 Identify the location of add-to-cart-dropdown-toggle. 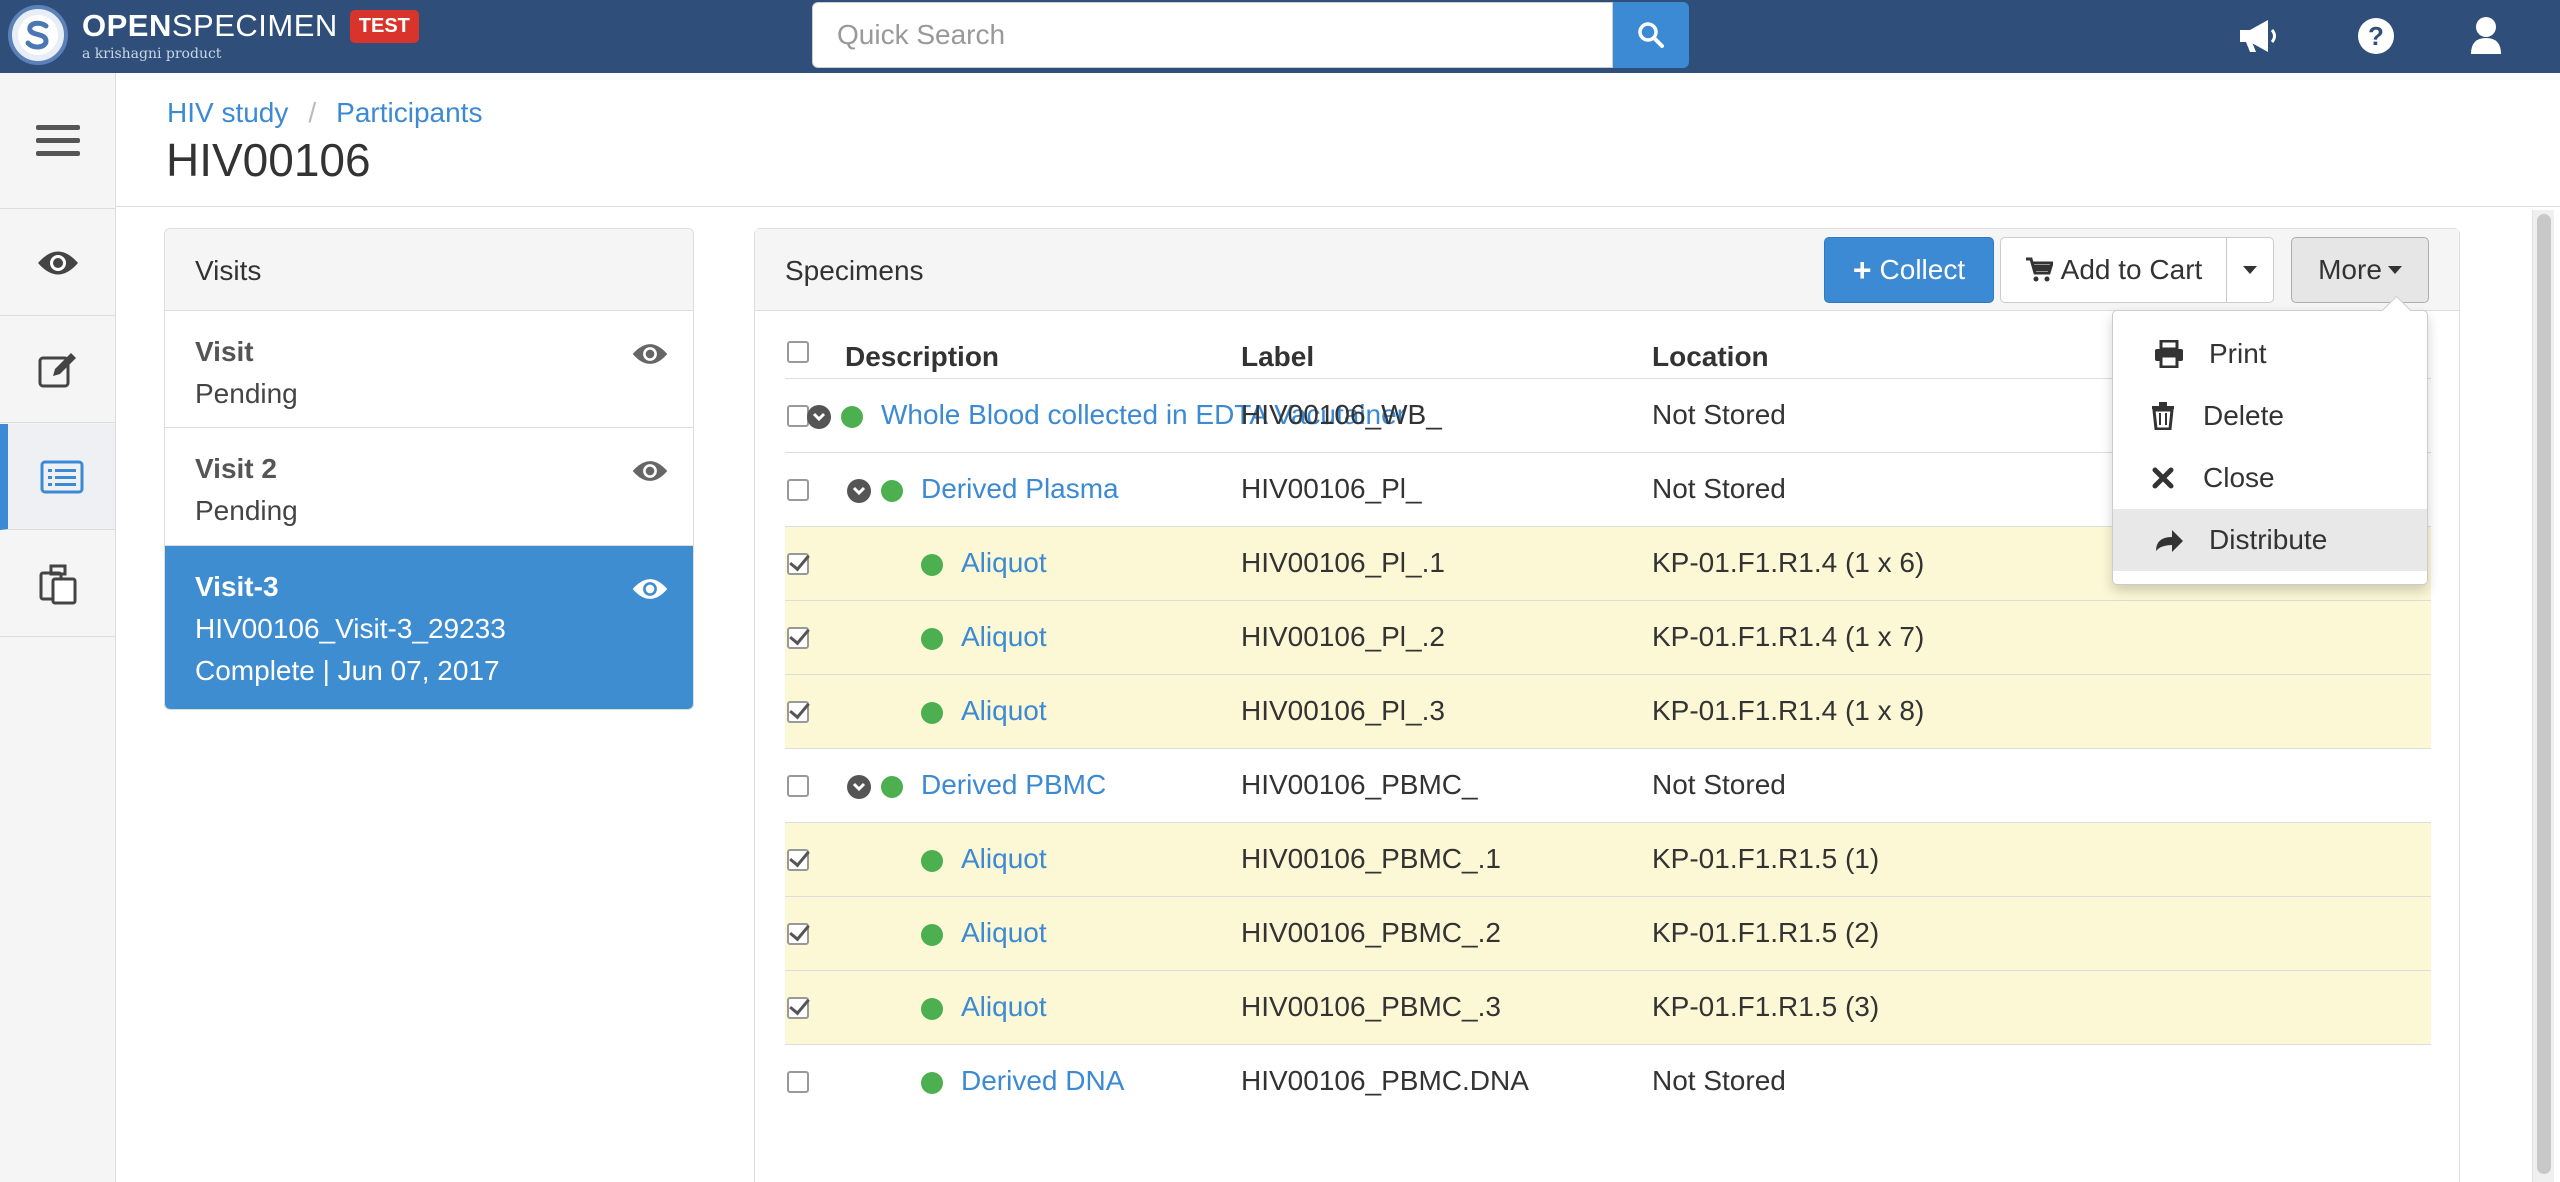
(2250, 270).